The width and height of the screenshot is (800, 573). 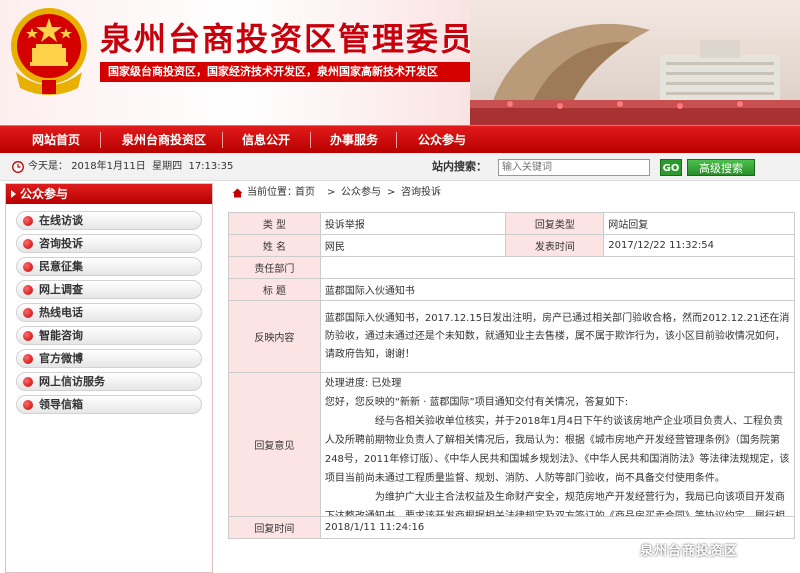 I want to click on table-row: 类 型 投诉举报 回复类型 网站回复, so click(x=511, y=223).